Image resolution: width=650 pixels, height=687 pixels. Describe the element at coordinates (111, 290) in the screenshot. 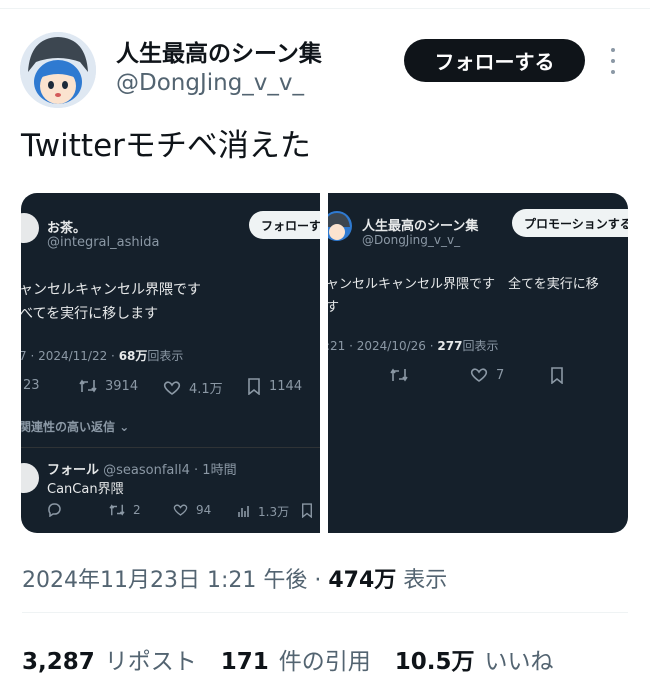

I see `embedded-tweet-line-1: ャンセルキャンセル界隈です` at that location.